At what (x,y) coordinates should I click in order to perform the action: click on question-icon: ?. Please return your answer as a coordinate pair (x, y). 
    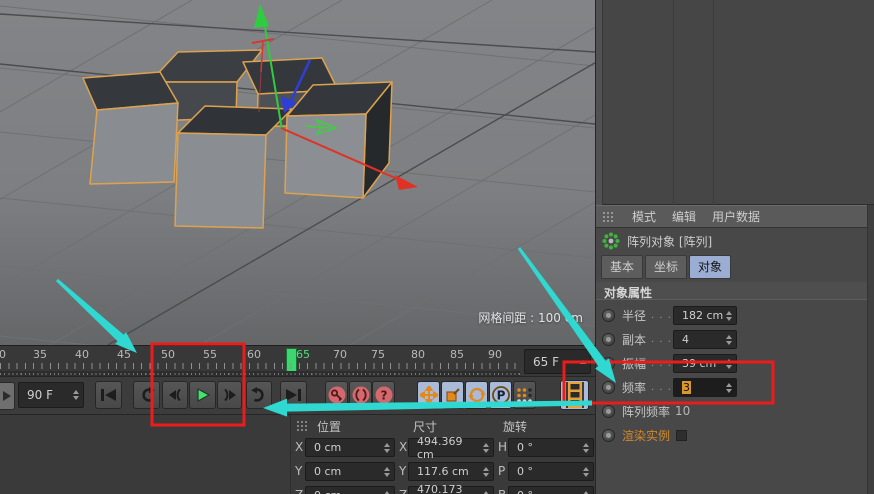
    Looking at the image, I should click on (383, 395).